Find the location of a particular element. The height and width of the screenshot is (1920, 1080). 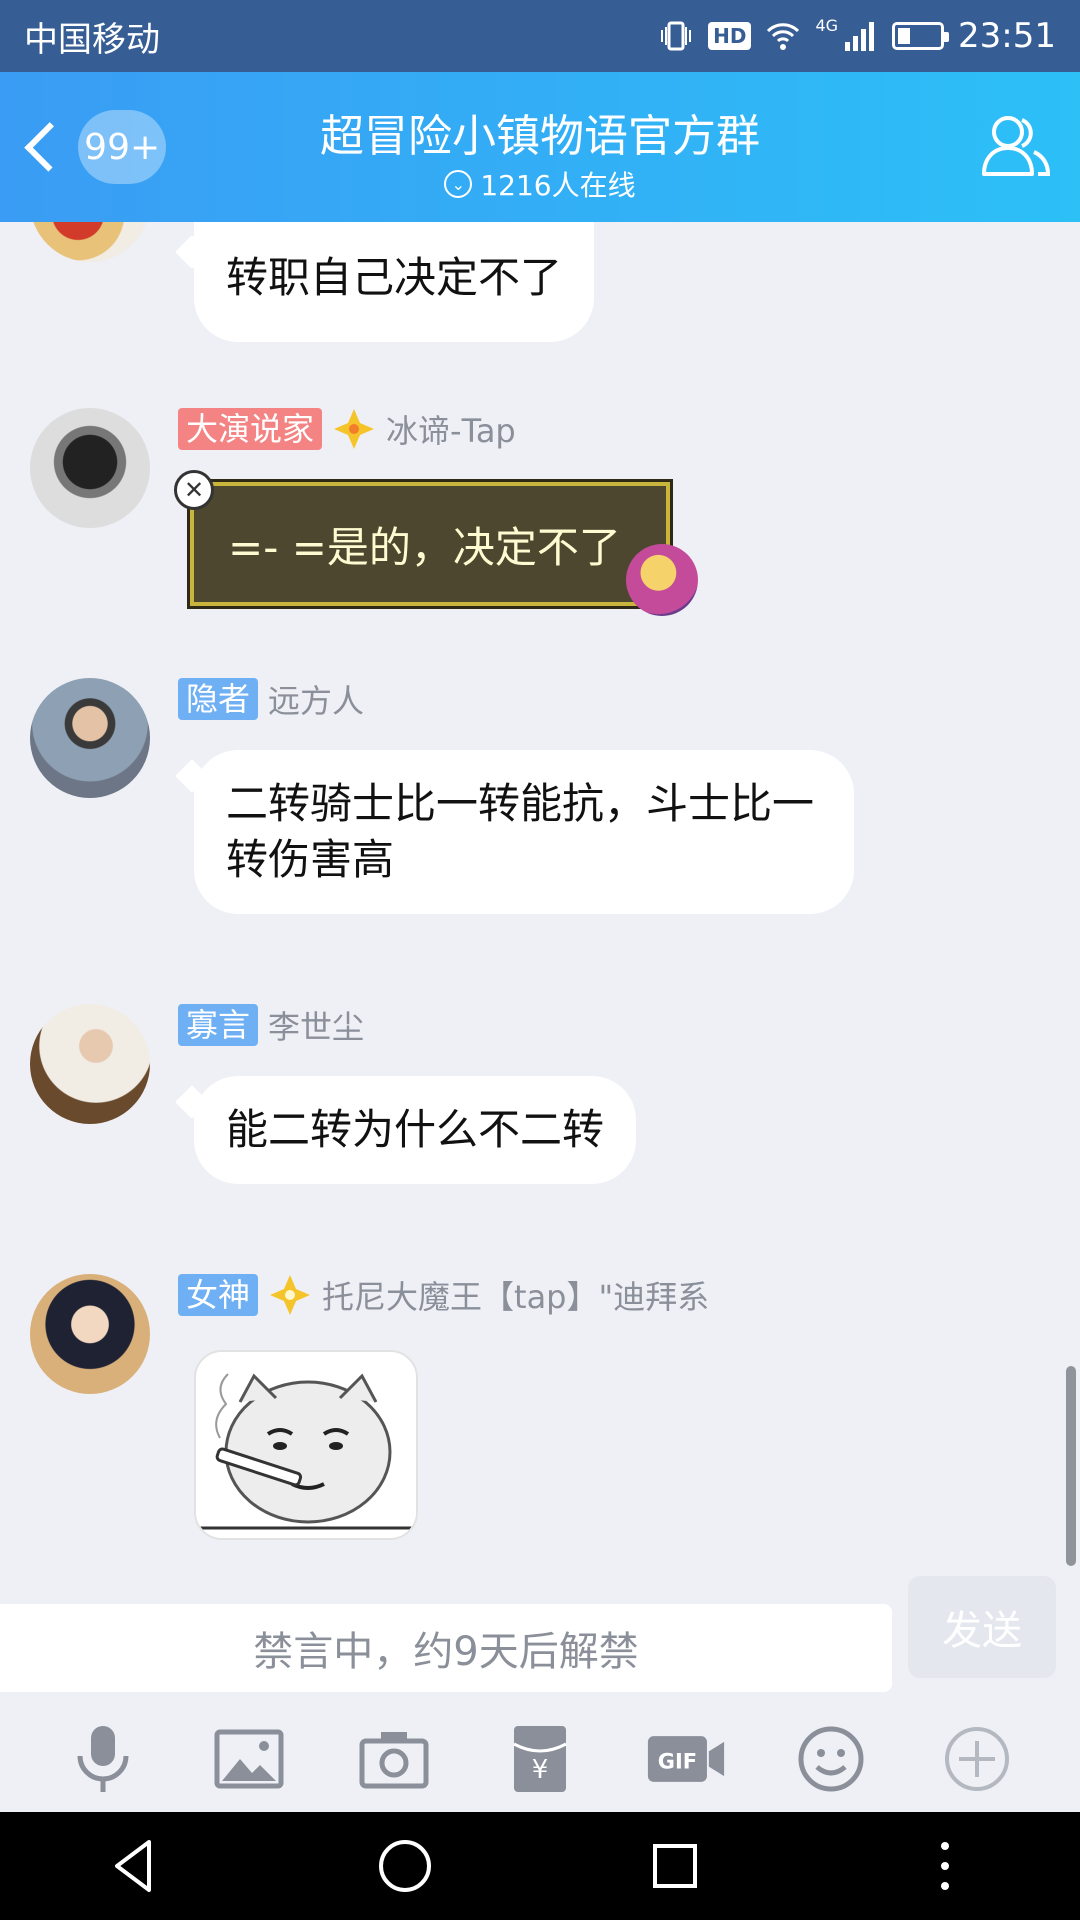

system-nav-bar is located at coordinates (540, 1866).